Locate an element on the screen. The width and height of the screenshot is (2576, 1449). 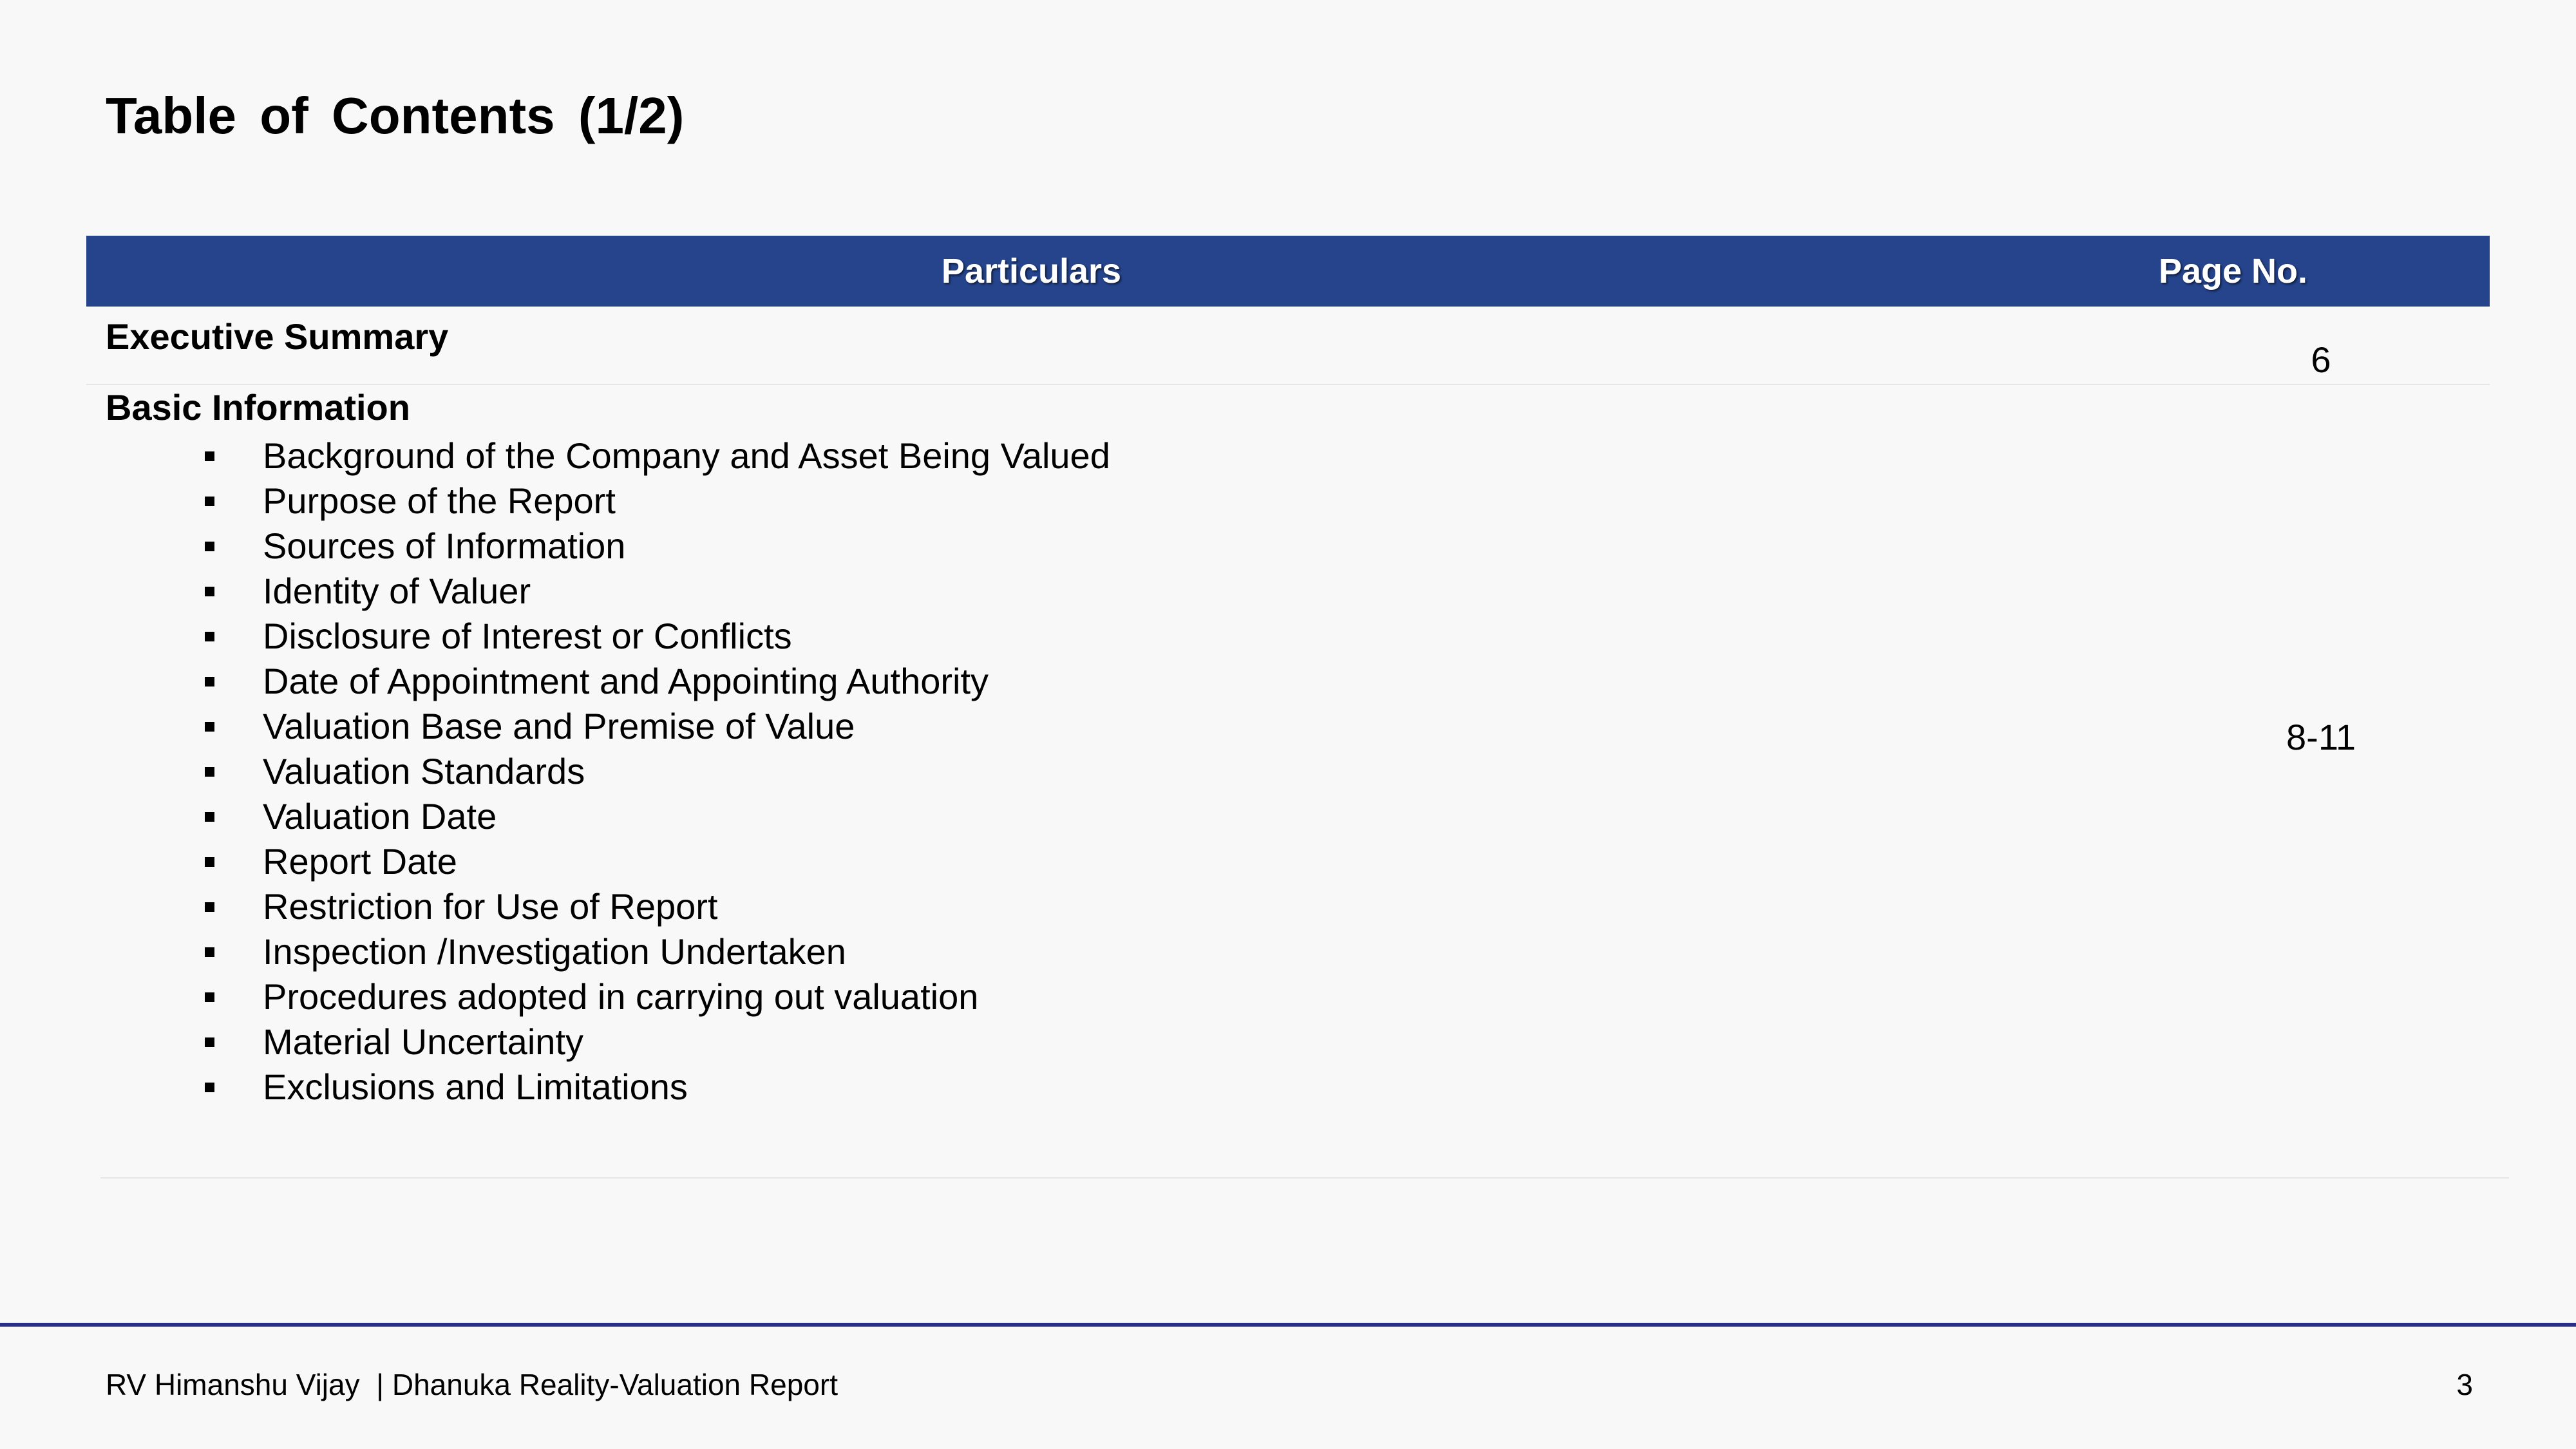
section-heading-basic-information: Basic Information is located at coordinates (258, 407).